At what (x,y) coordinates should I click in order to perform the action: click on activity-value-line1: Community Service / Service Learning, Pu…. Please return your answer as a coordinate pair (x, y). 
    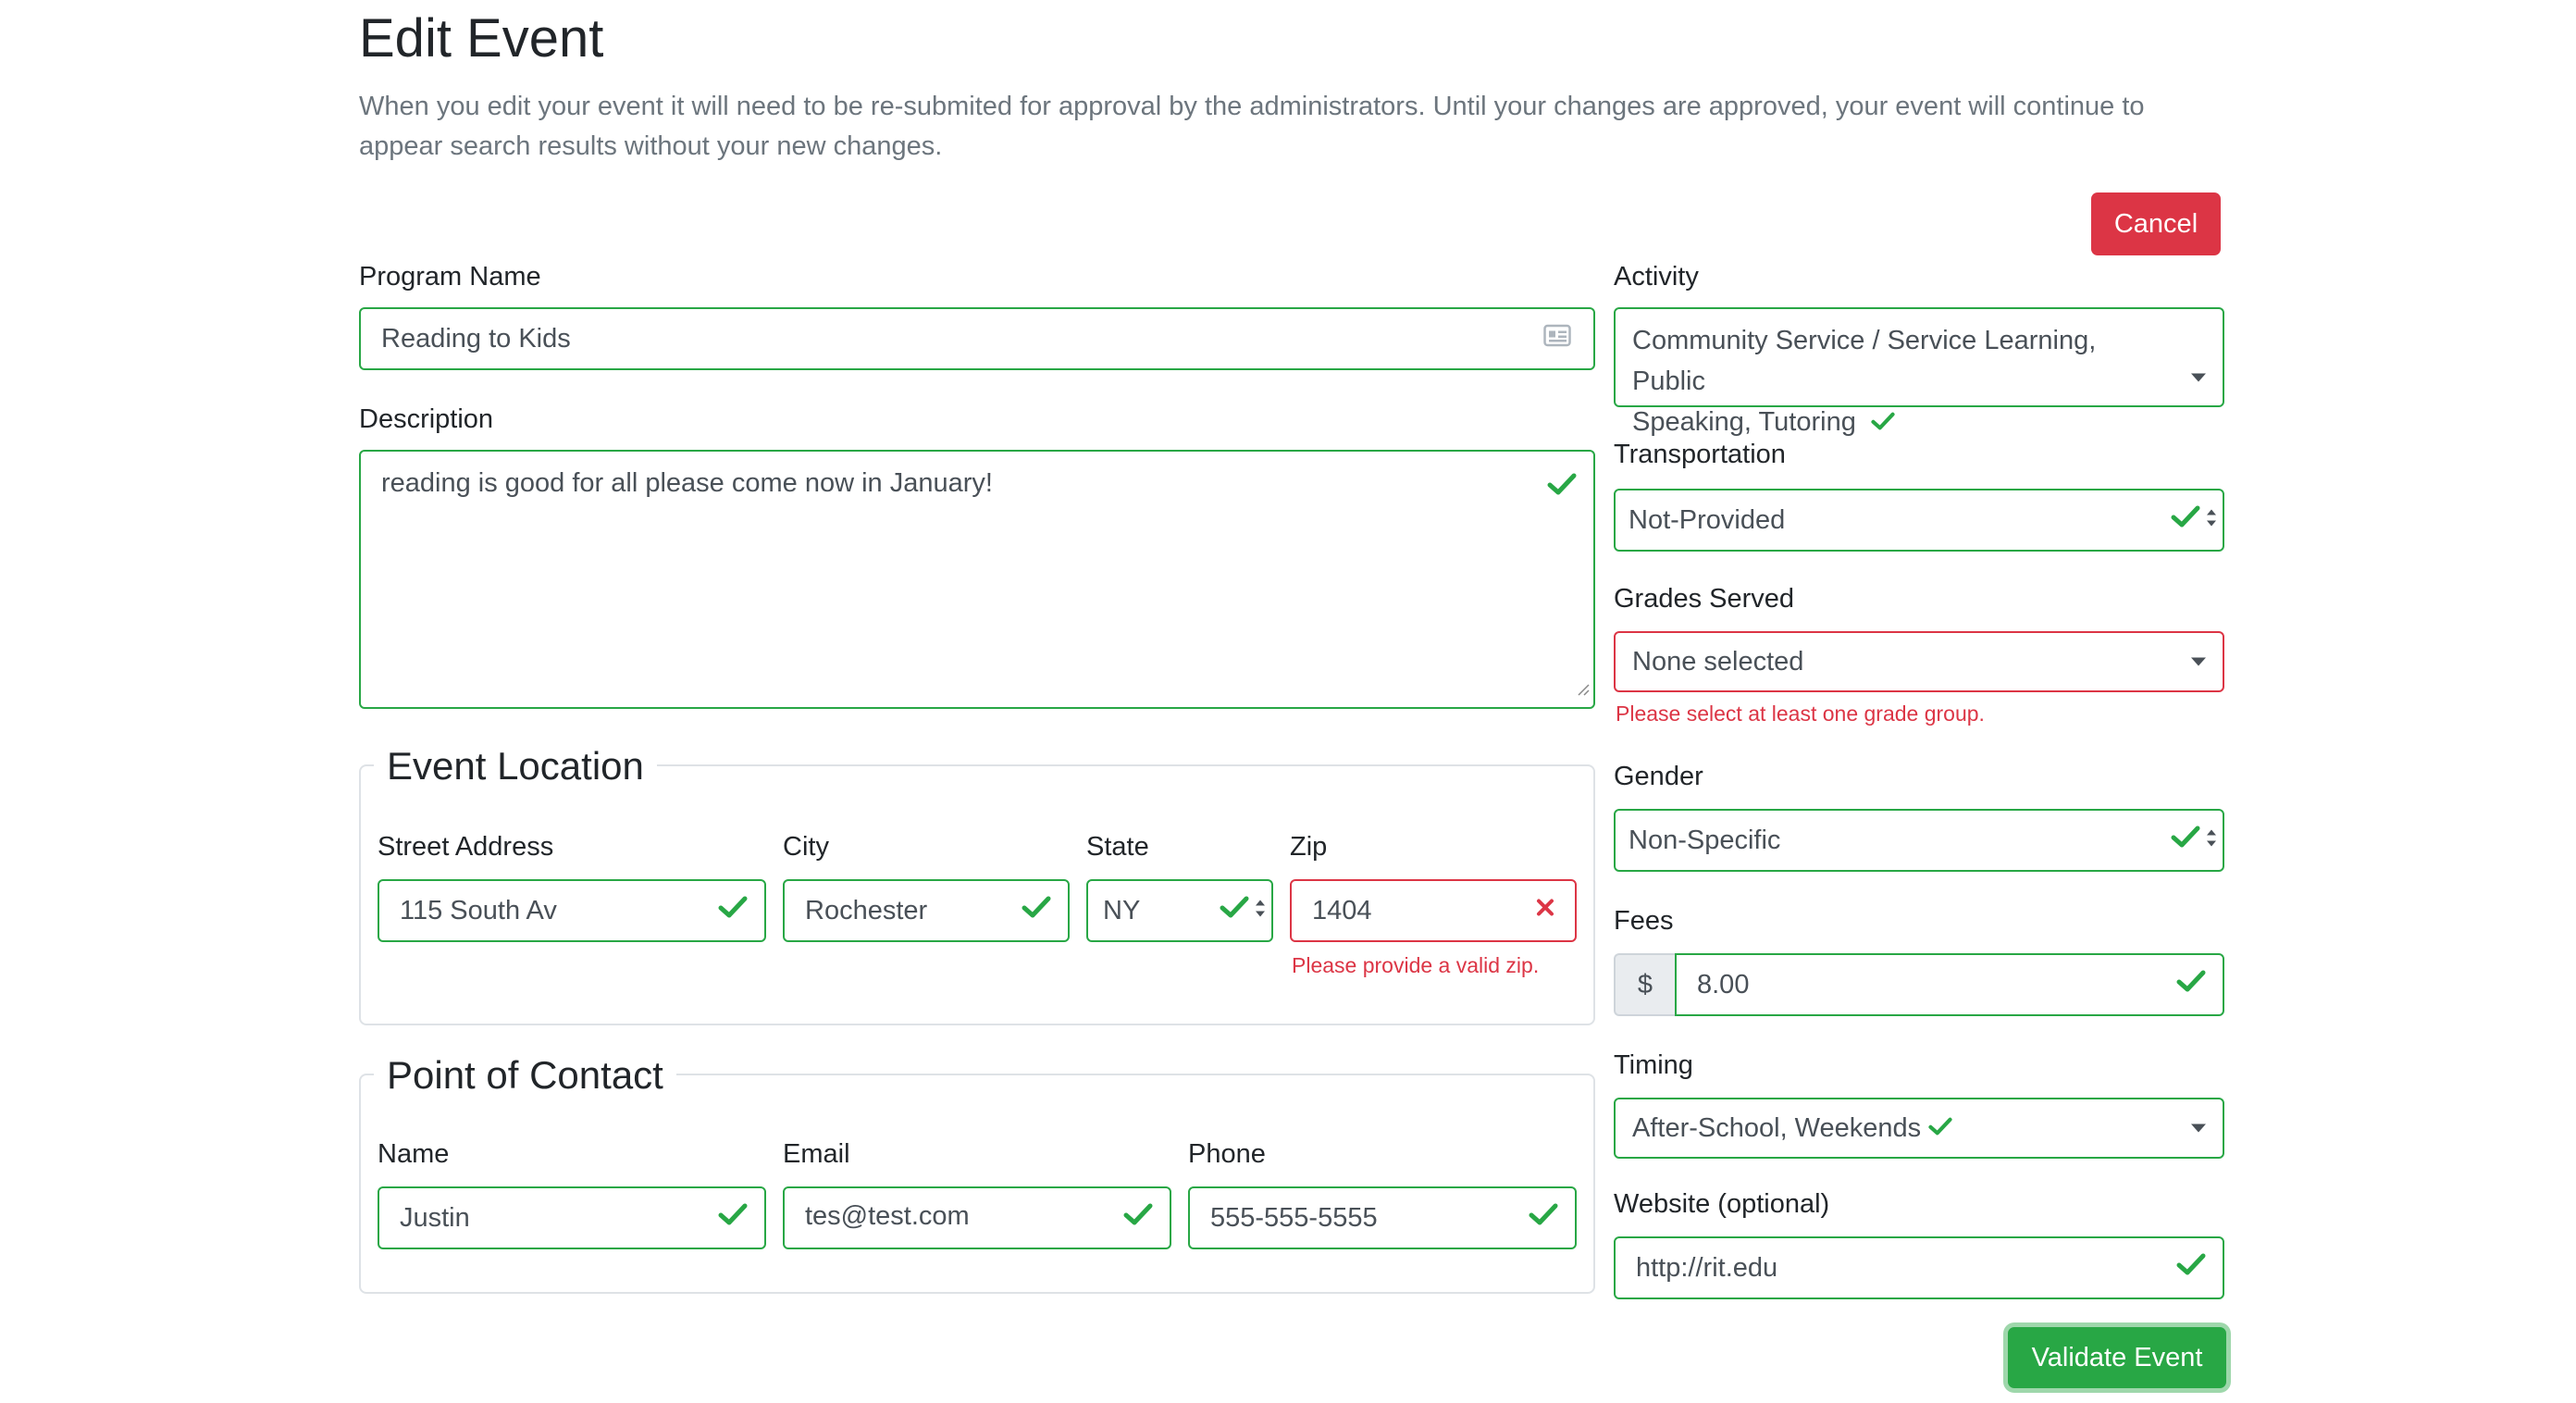
    Looking at the image, I should click on (1865, 361).